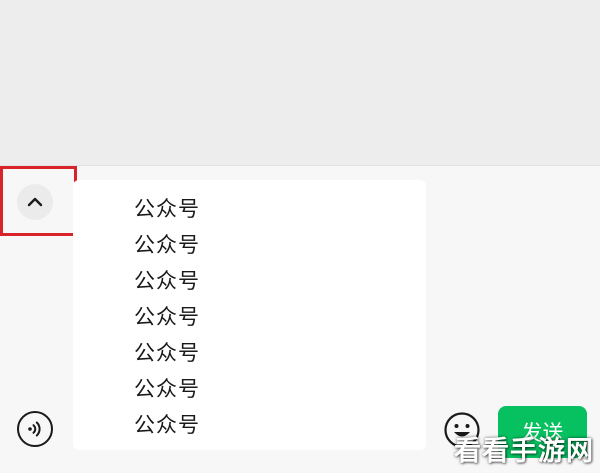  I want to click on voice-input-button, so click(35, 429).